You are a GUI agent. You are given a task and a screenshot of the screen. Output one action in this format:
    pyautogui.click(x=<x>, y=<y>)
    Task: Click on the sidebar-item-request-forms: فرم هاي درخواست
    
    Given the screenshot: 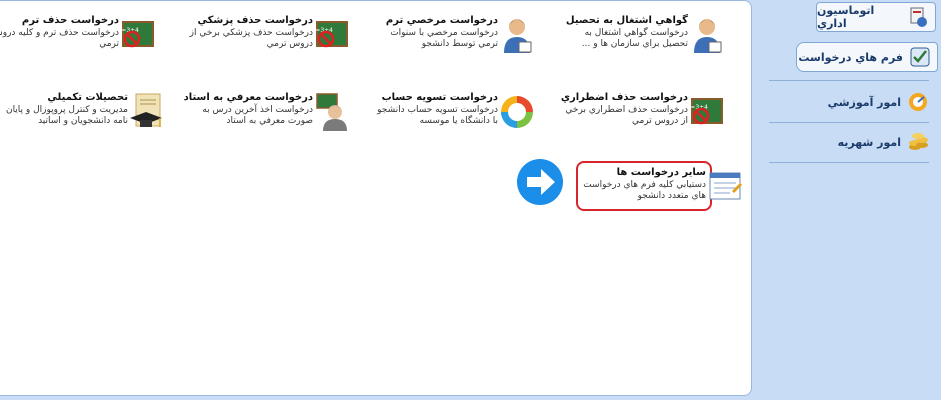 What is the action you would take?
    pyautogui.click(x=867, y=57)
    